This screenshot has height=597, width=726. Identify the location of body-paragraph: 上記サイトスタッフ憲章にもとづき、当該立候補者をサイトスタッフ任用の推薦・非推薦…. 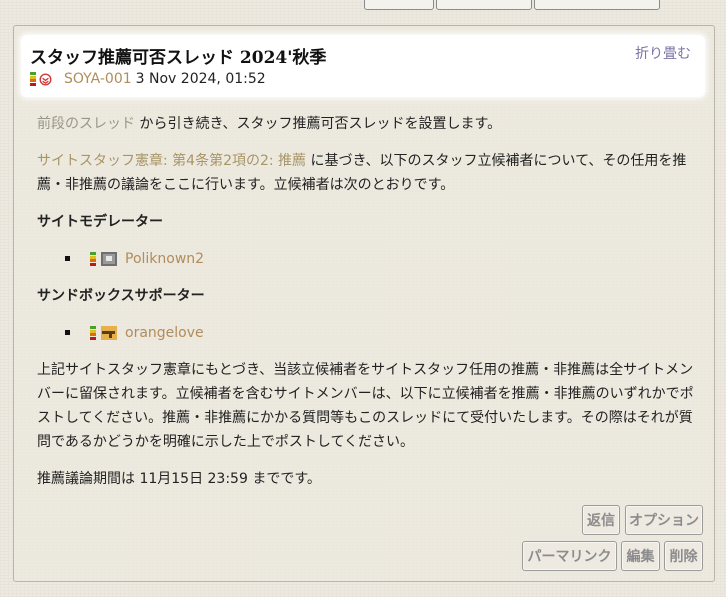
(365, 406).